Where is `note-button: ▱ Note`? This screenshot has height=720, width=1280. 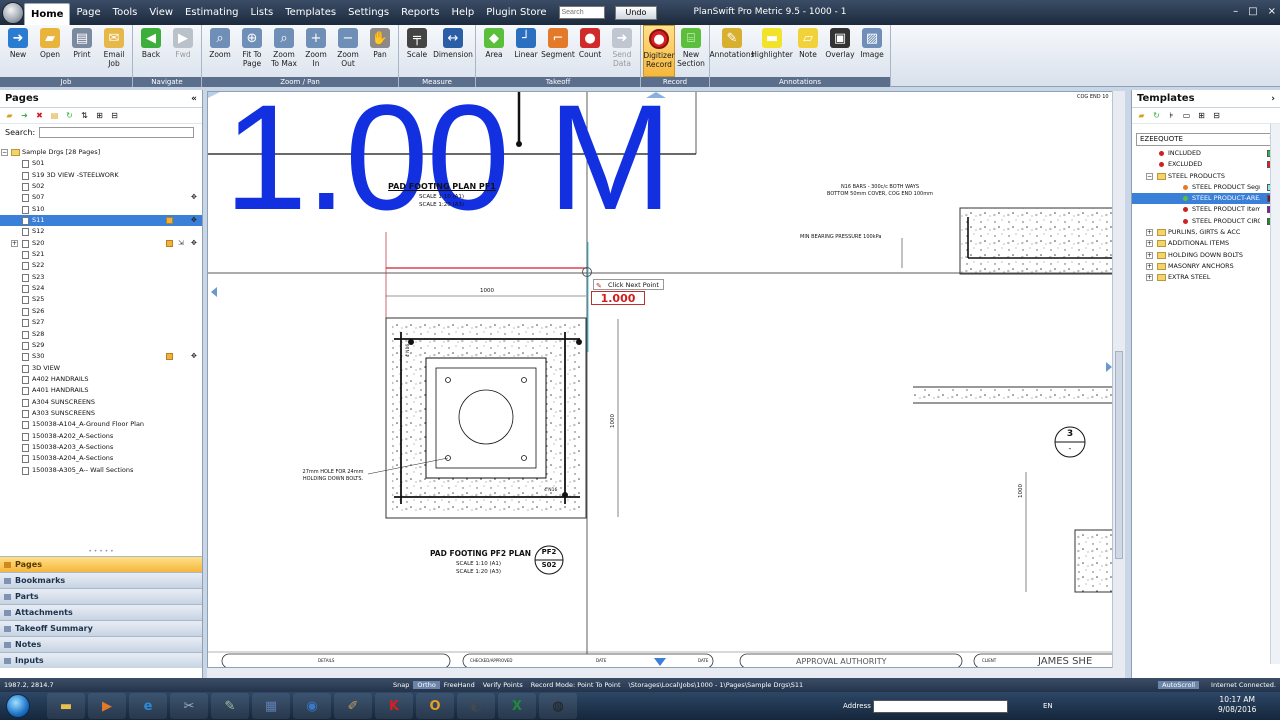 note-button: ▱ Note is located at coordinates (808, 51).